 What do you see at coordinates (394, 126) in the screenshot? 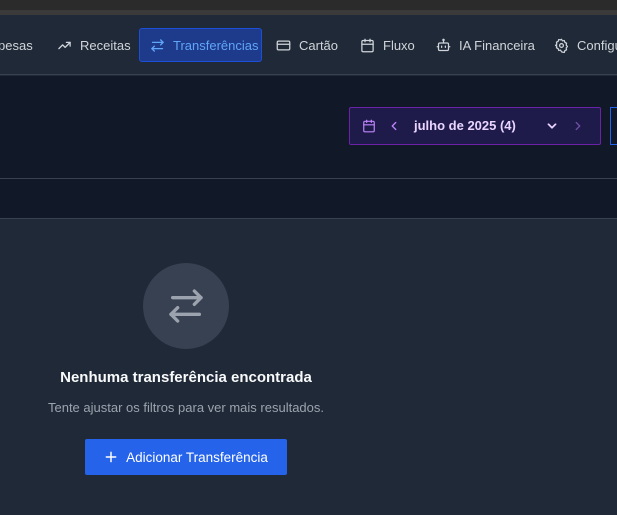
I see `chevron-left-icon` at bounding box center [394, 126].